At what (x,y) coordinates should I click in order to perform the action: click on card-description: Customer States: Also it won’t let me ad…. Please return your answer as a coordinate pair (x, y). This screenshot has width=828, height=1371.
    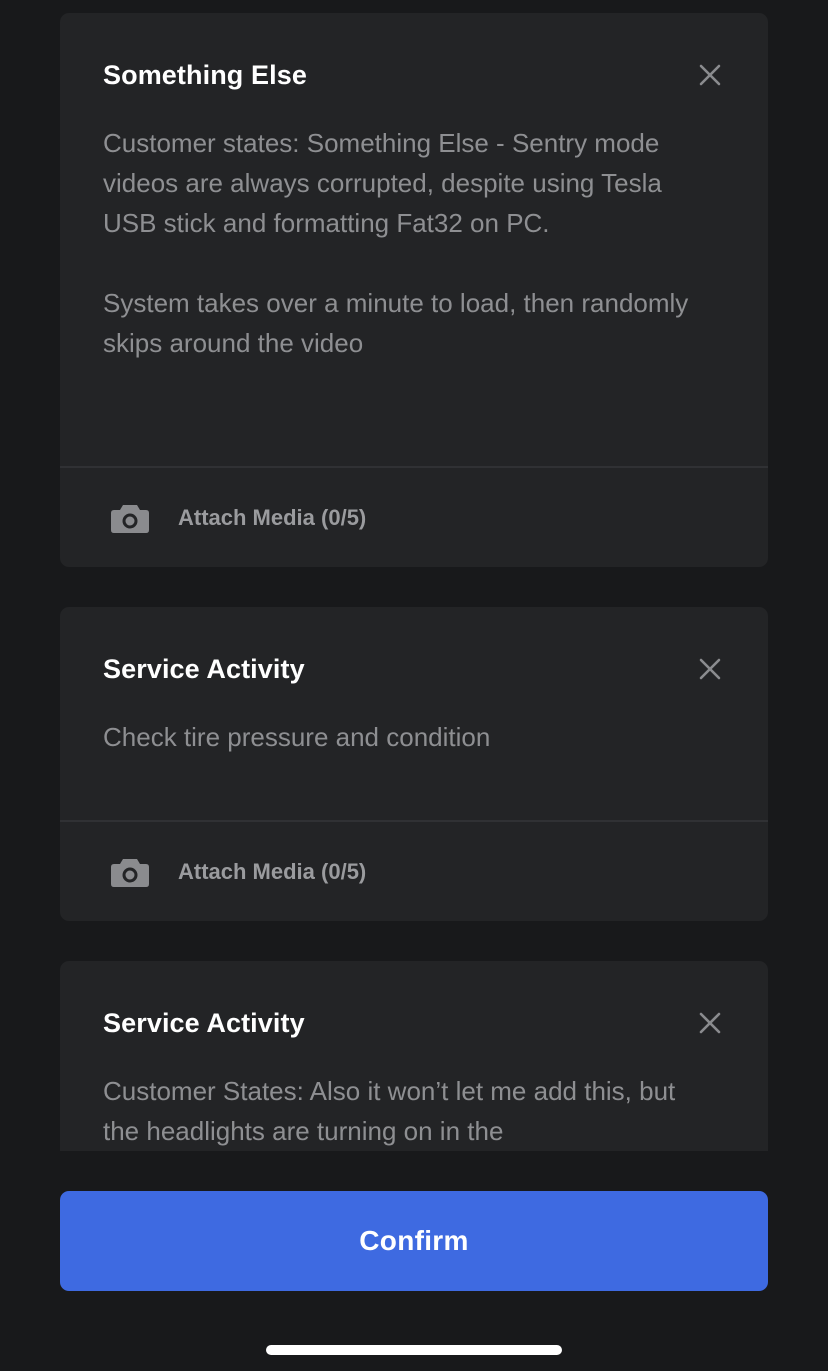
    Looking at the image, I should click on (389, 1111).